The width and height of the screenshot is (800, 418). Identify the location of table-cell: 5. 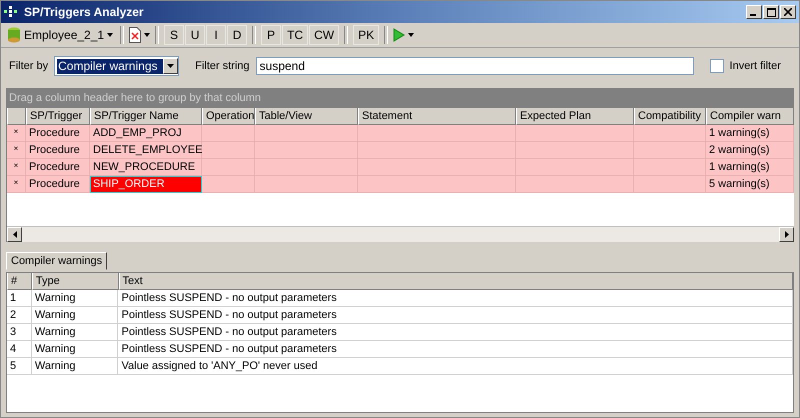
(19, 366).